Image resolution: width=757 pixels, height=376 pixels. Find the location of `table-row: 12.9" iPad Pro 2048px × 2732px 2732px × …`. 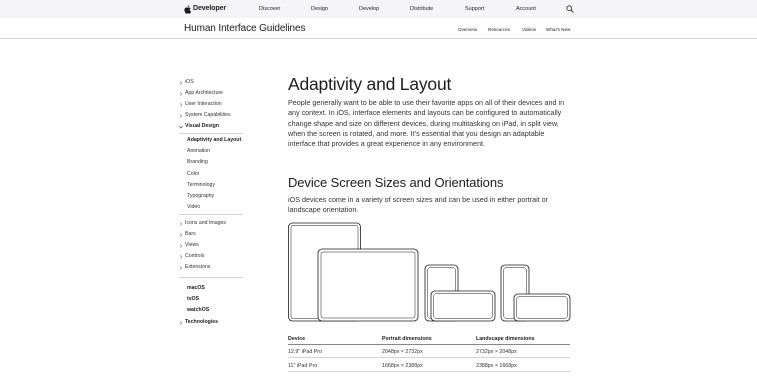

table-row: 12.9" iPad Pro 2048px × 2732px 2732px × … is located at coordinates (429, 351).